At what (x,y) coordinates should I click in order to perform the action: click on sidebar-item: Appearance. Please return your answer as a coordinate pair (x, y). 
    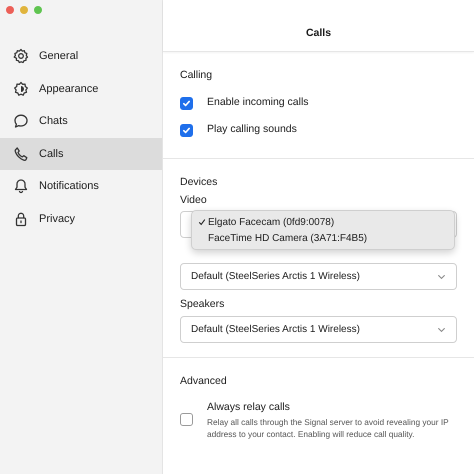
    Looking at the image, I should click on (81, 88).